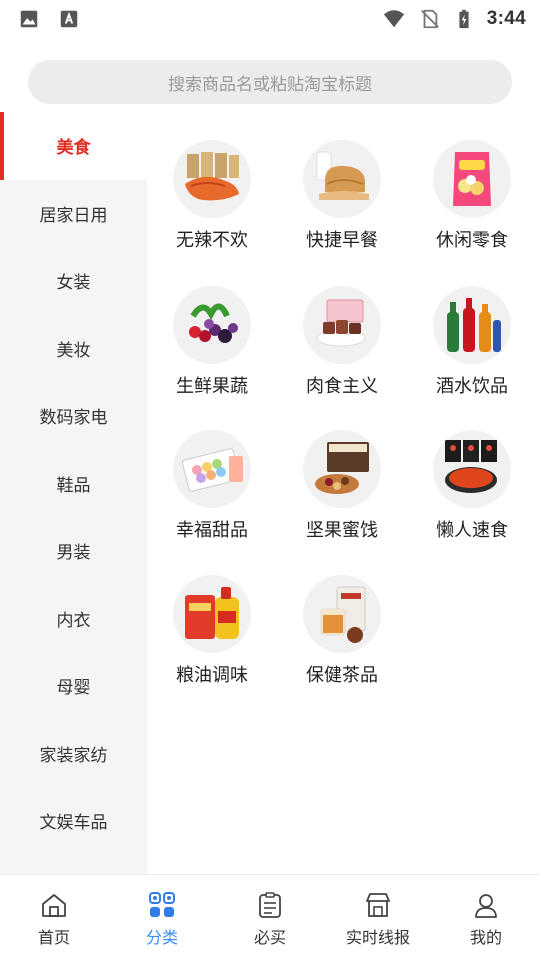 This screenshot has height=960, width=540. Describe the element at coordinates (69, 19) in the screenshot. I see `font-app-notification-icon` at that location.